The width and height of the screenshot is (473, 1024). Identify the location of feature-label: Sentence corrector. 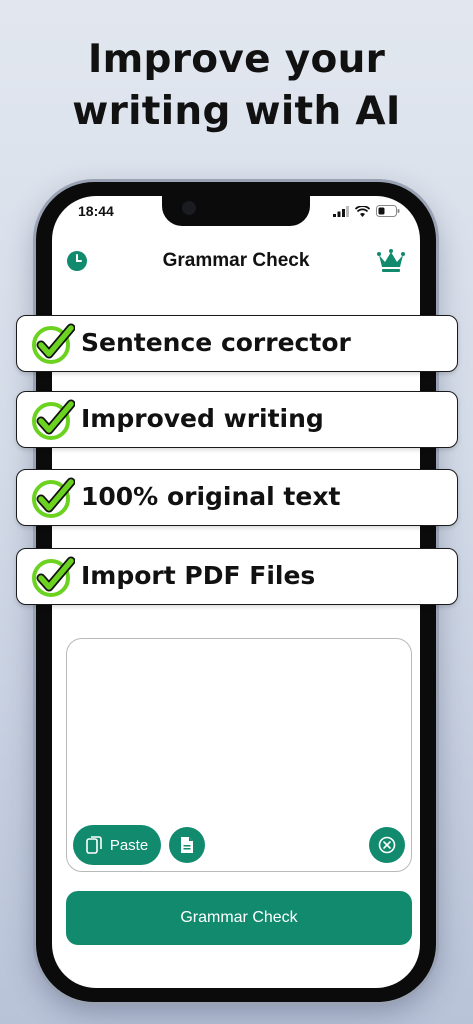
(216, 342).